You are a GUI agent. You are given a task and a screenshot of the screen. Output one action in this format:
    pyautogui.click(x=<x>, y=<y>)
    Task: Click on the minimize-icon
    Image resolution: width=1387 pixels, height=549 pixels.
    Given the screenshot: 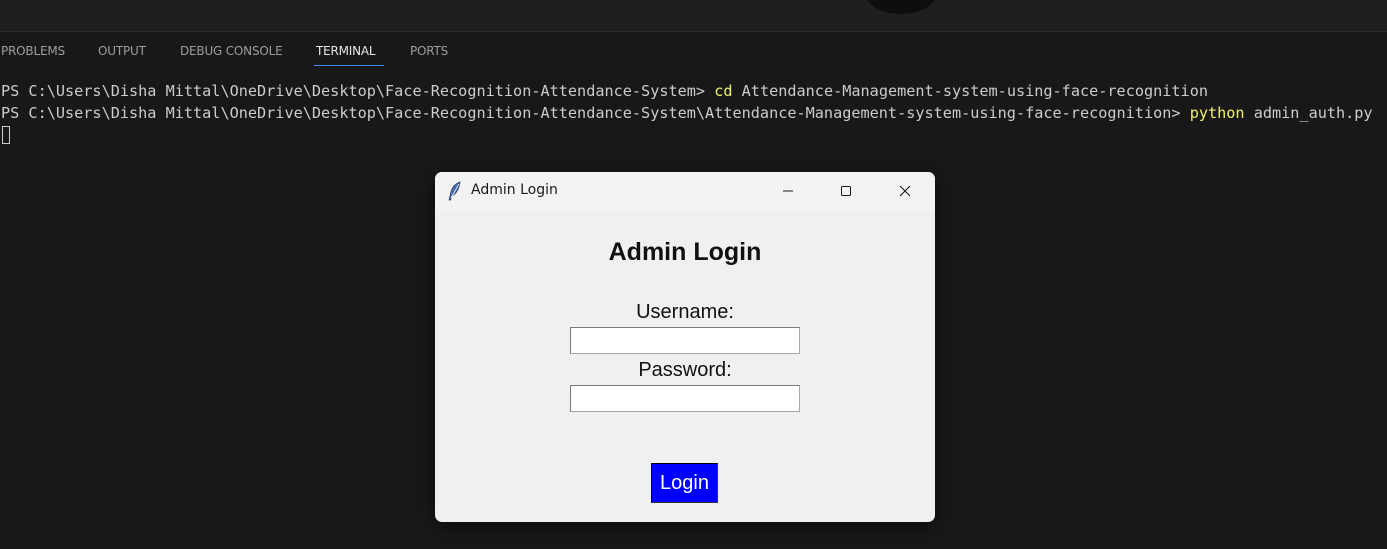 What is the action you would take?
    pyautogui.click(x=788, y=191)
    